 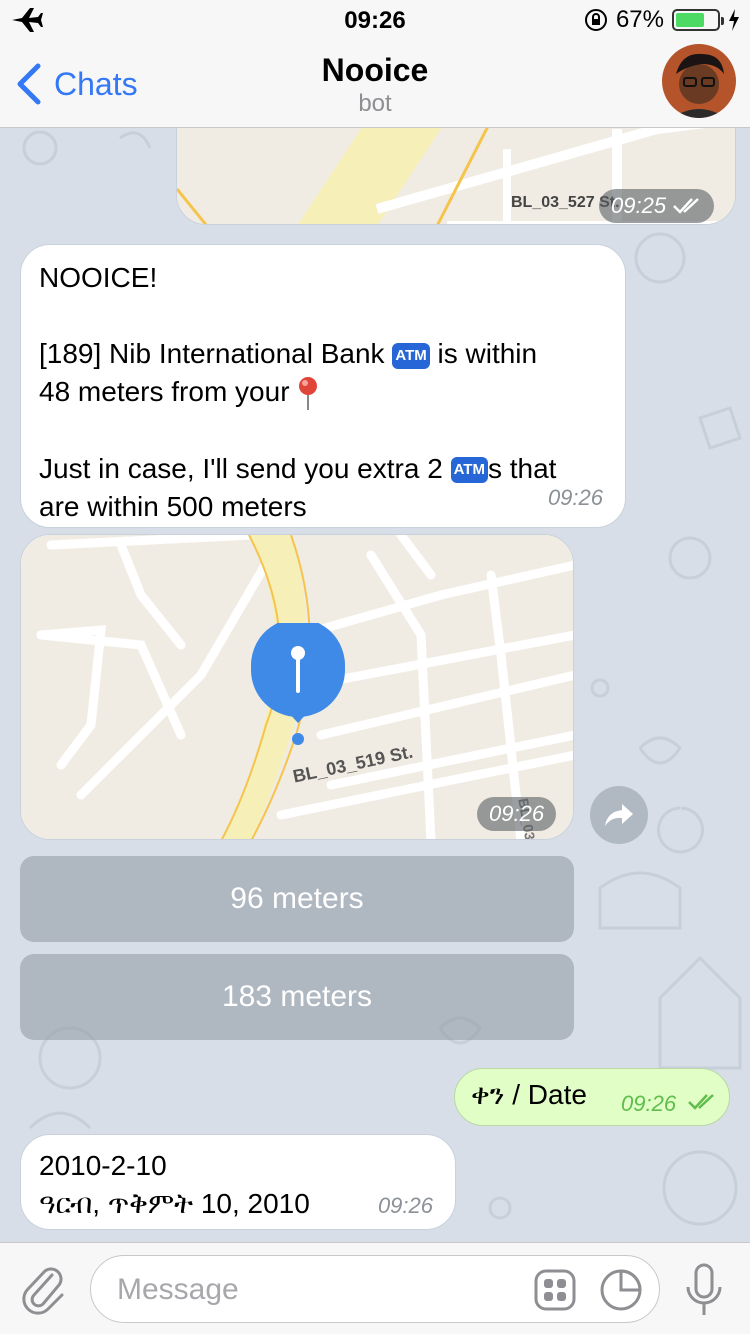 I want to click on forward-button, so click(x=619, y=815).